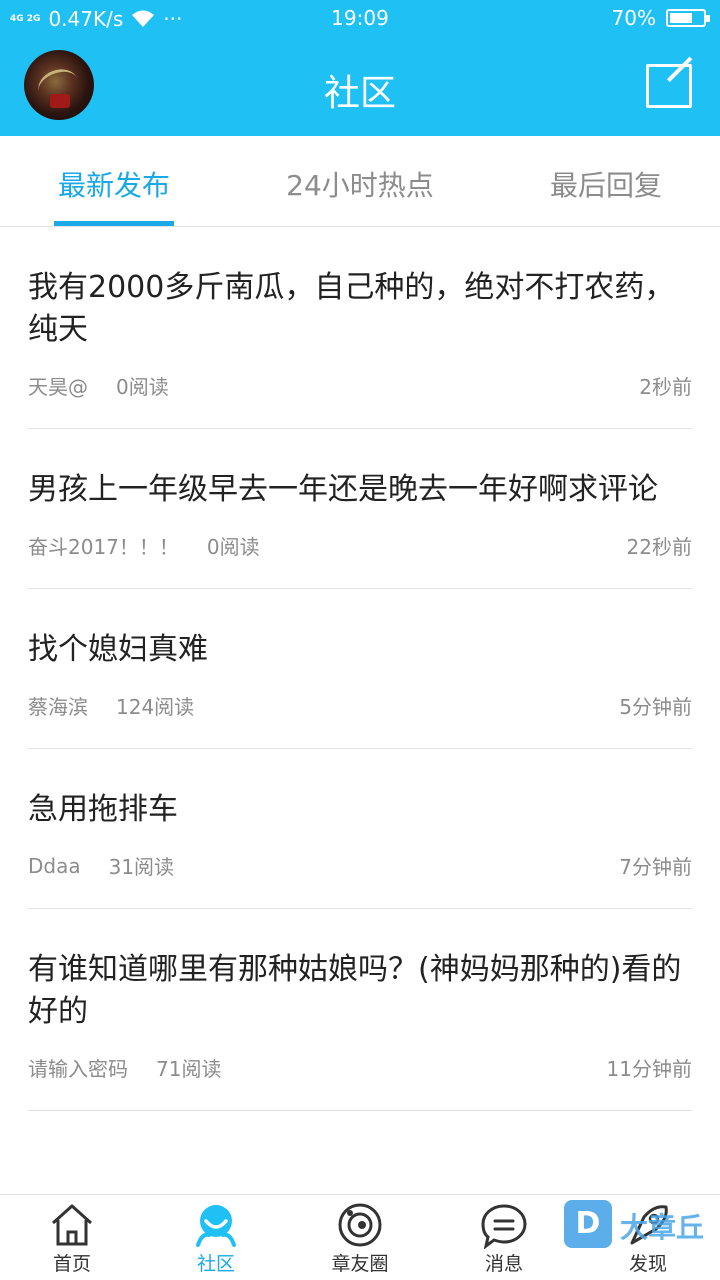 The image size is (720, 1280). I want to click on compose-icon, so click(669, 86).